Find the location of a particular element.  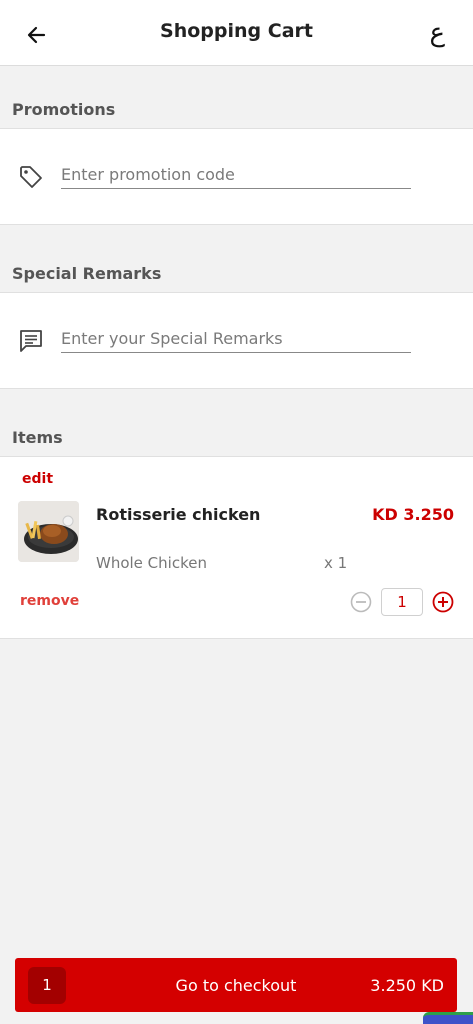

message-icon is located at coordinates (31, 341).